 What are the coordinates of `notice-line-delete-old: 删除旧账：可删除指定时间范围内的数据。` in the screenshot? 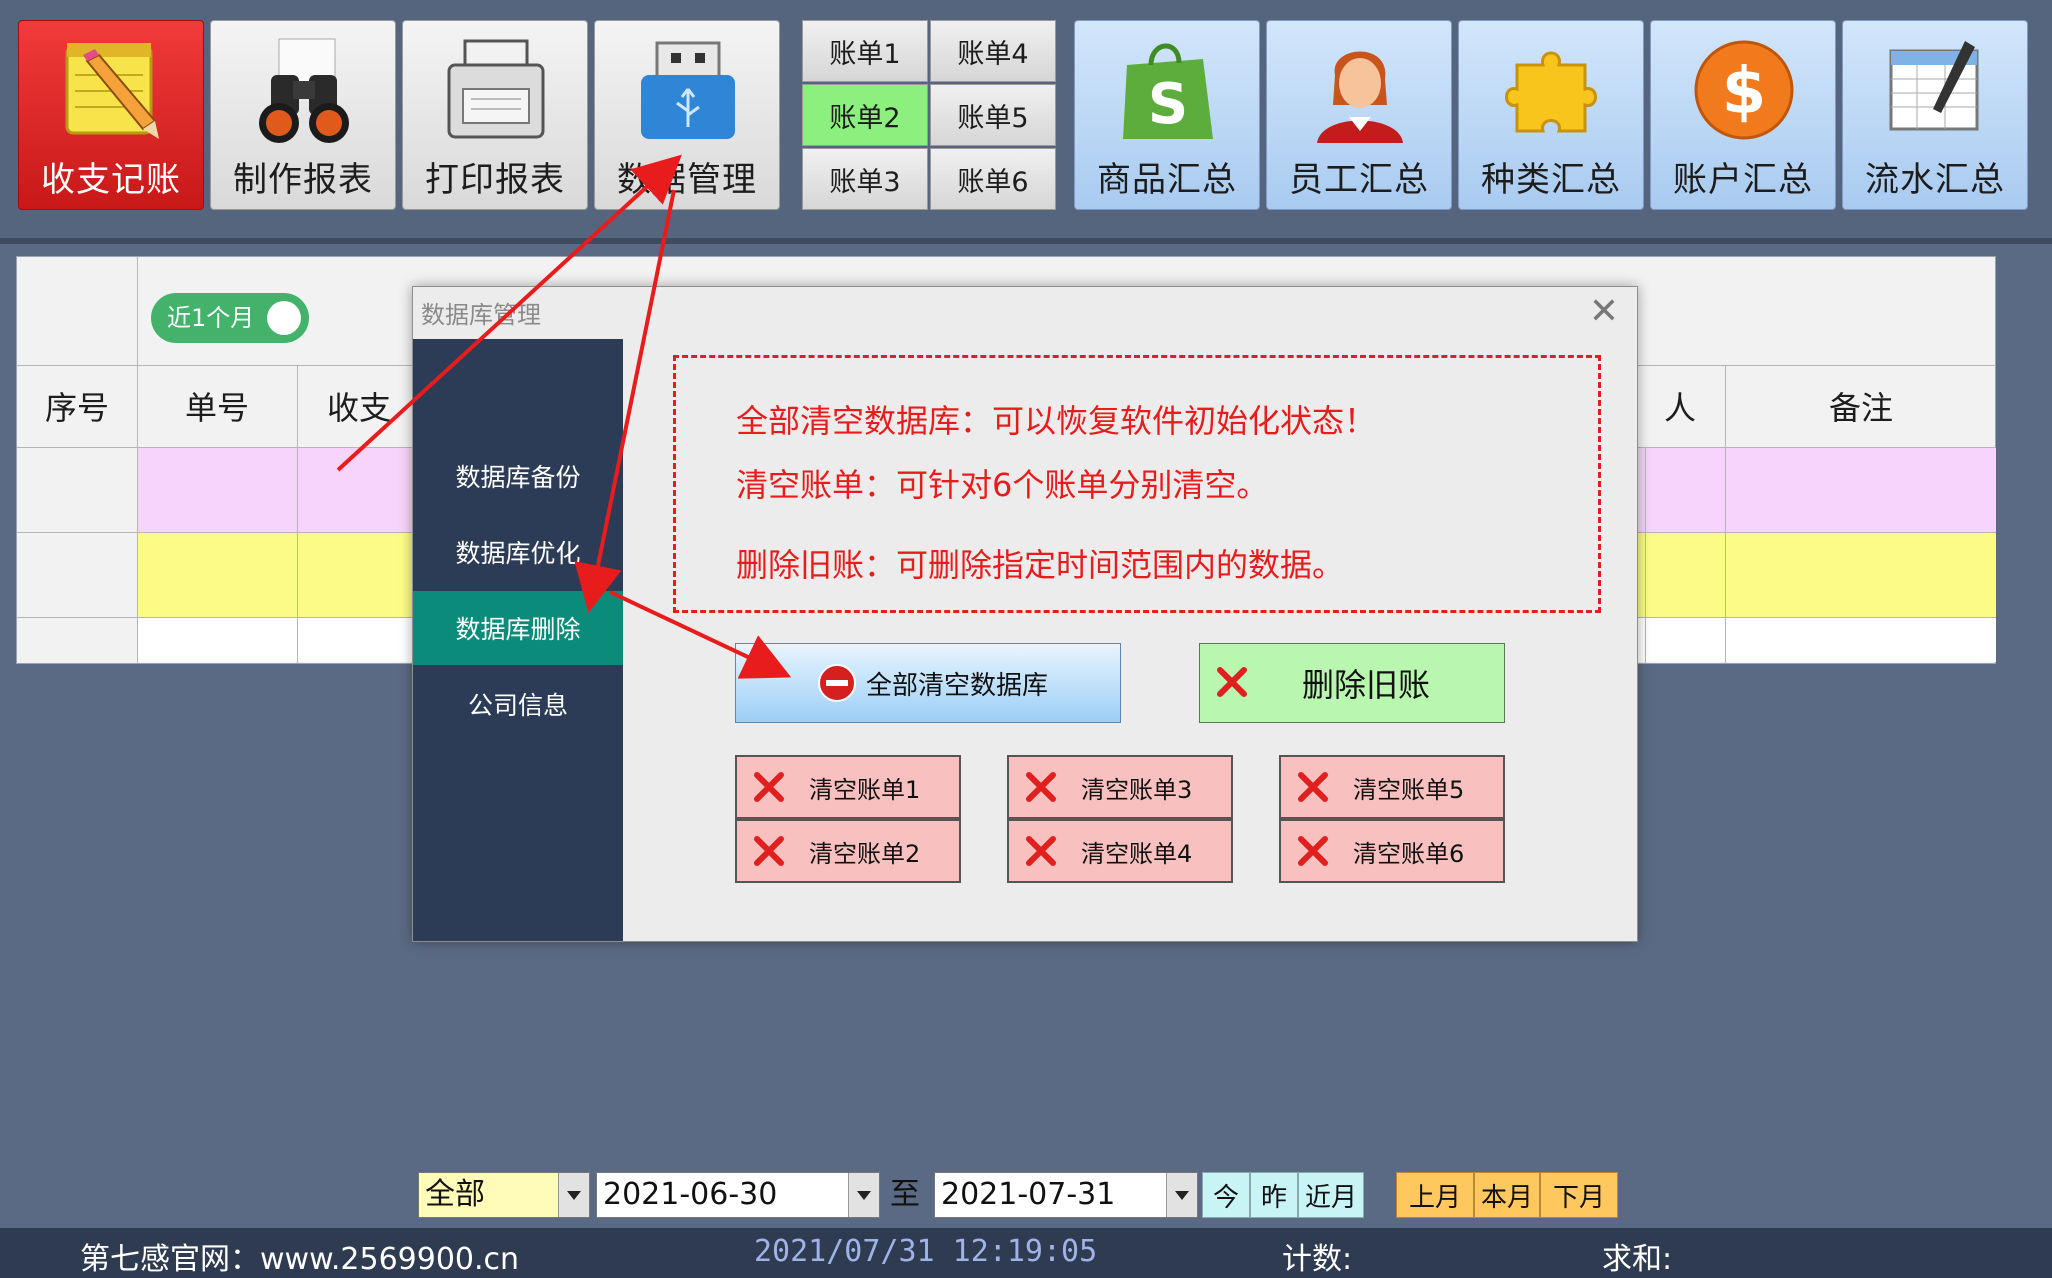 It's located at (1040, 565).